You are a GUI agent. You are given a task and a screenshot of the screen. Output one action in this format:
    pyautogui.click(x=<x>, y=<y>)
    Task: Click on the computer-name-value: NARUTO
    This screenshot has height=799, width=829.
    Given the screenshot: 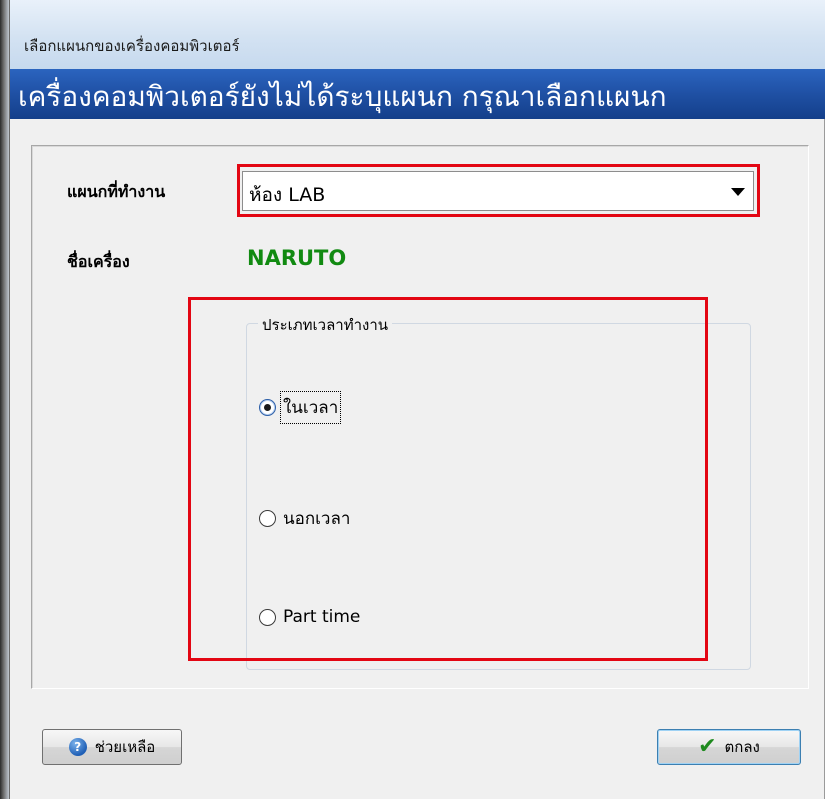 What is the action you would take?
    pyautogui.click(x=297, y=258)
    